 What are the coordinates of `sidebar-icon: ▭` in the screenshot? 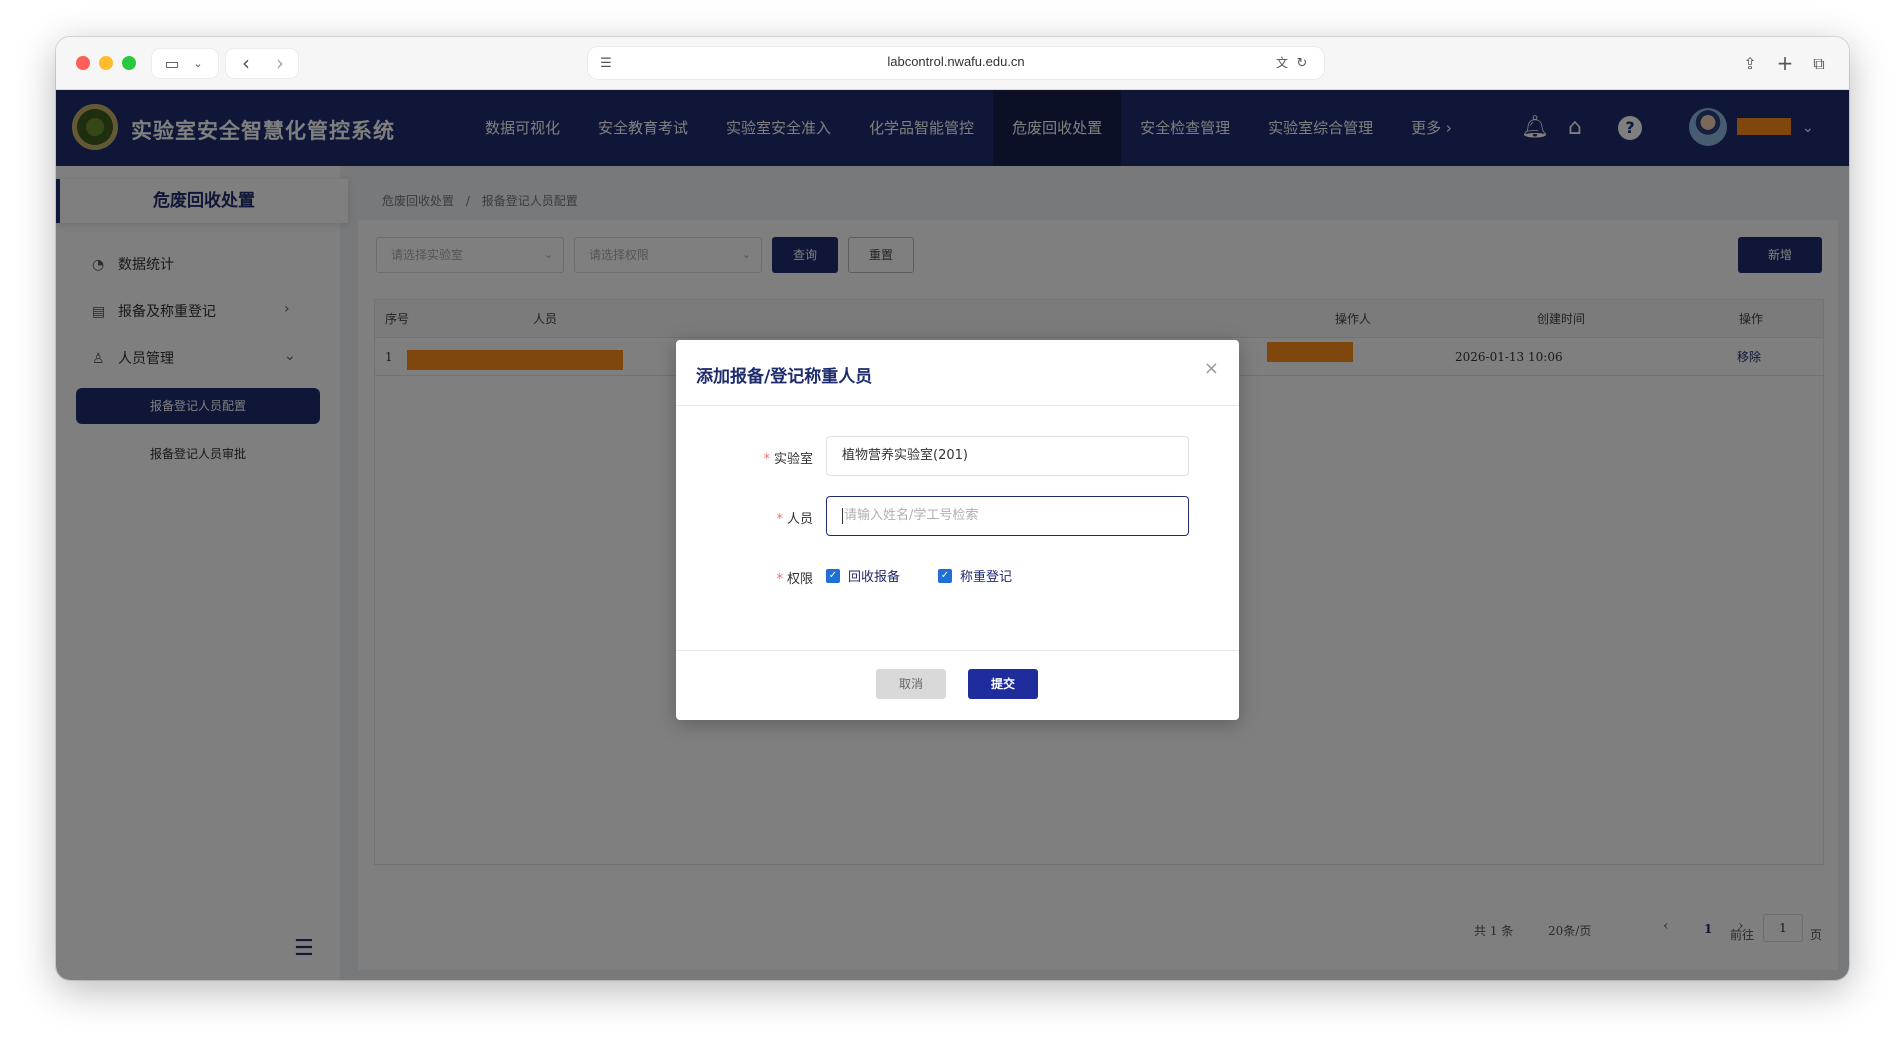 It's located at (172, 63).